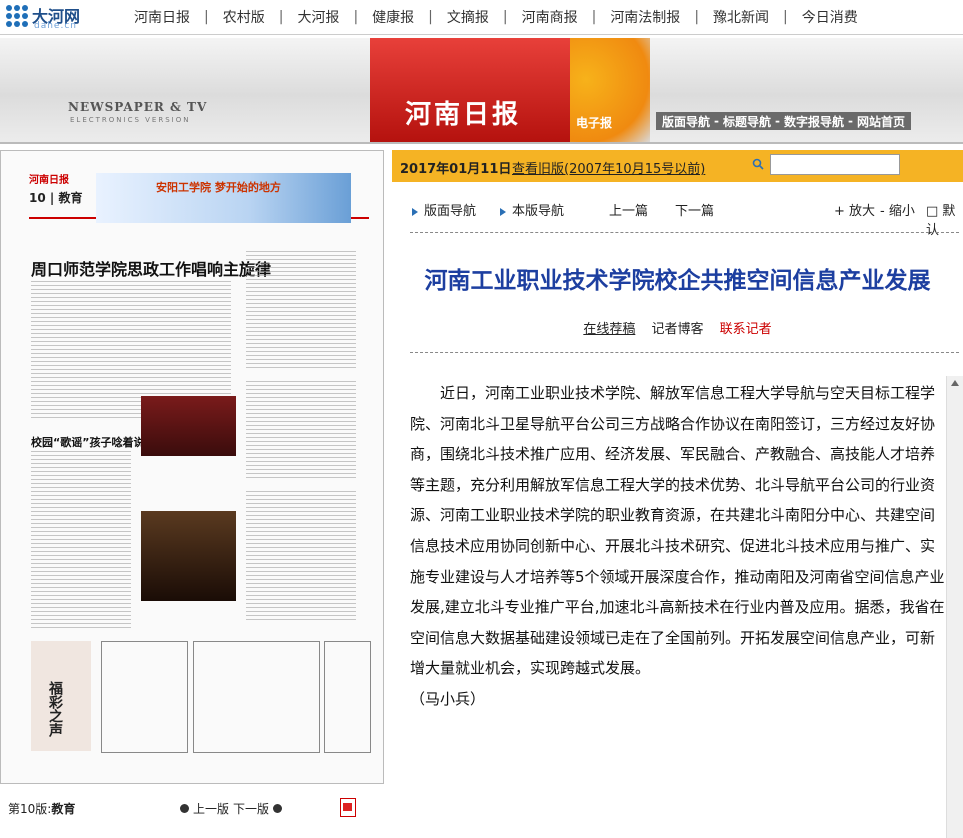 This screenshot has width=963, height=838. What do you see at coordinates (645, 17) in the screenshot?
I see `nav-link-legal: 河南法制报` at bounding box center [645, 17].